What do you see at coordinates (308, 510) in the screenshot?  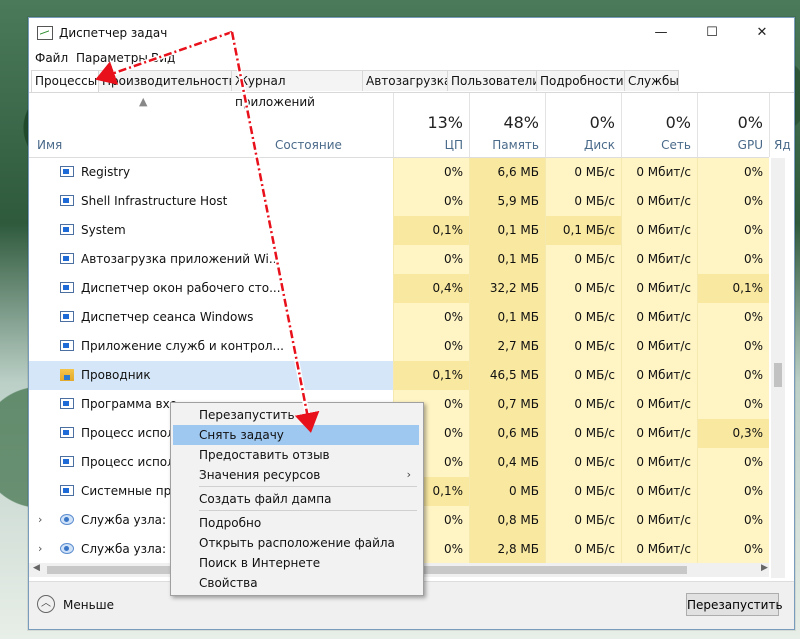 I see `menu-separator` at bounding box center [308, 510].